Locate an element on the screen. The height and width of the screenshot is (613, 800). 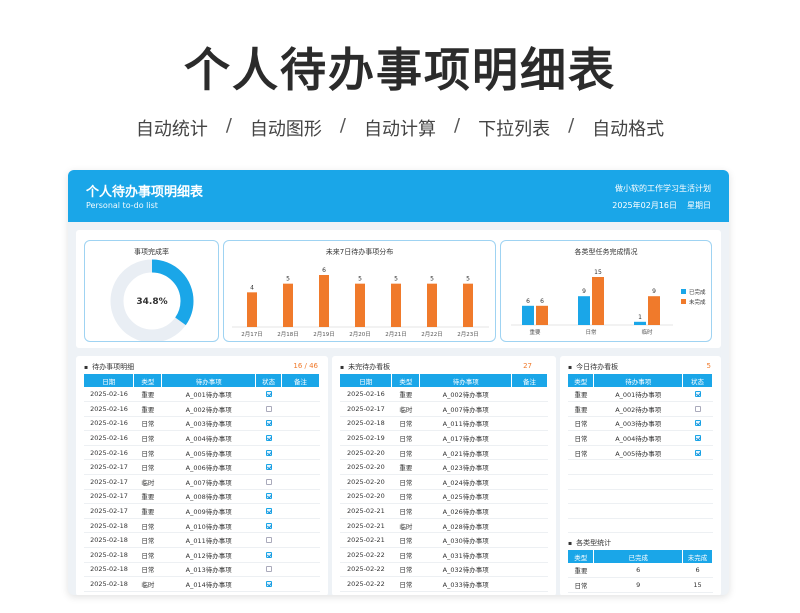
table-row: 2025-02-18 临时 A_014待办事项 is located at coordinates (202, 584).